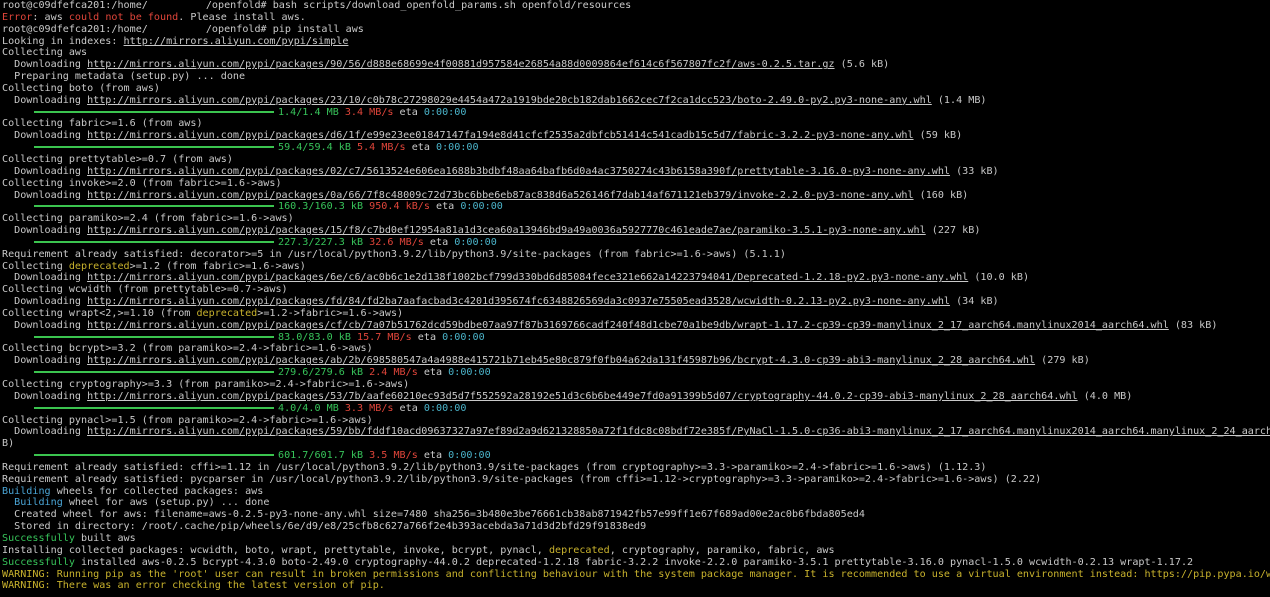 Image resolution: width=1270 pixels, height=597 pixels. Describe the element at coordinates (102, 124) in the screenshot. I see `line-text: Collecting fabric>=1.6 (from aws)` at that location.